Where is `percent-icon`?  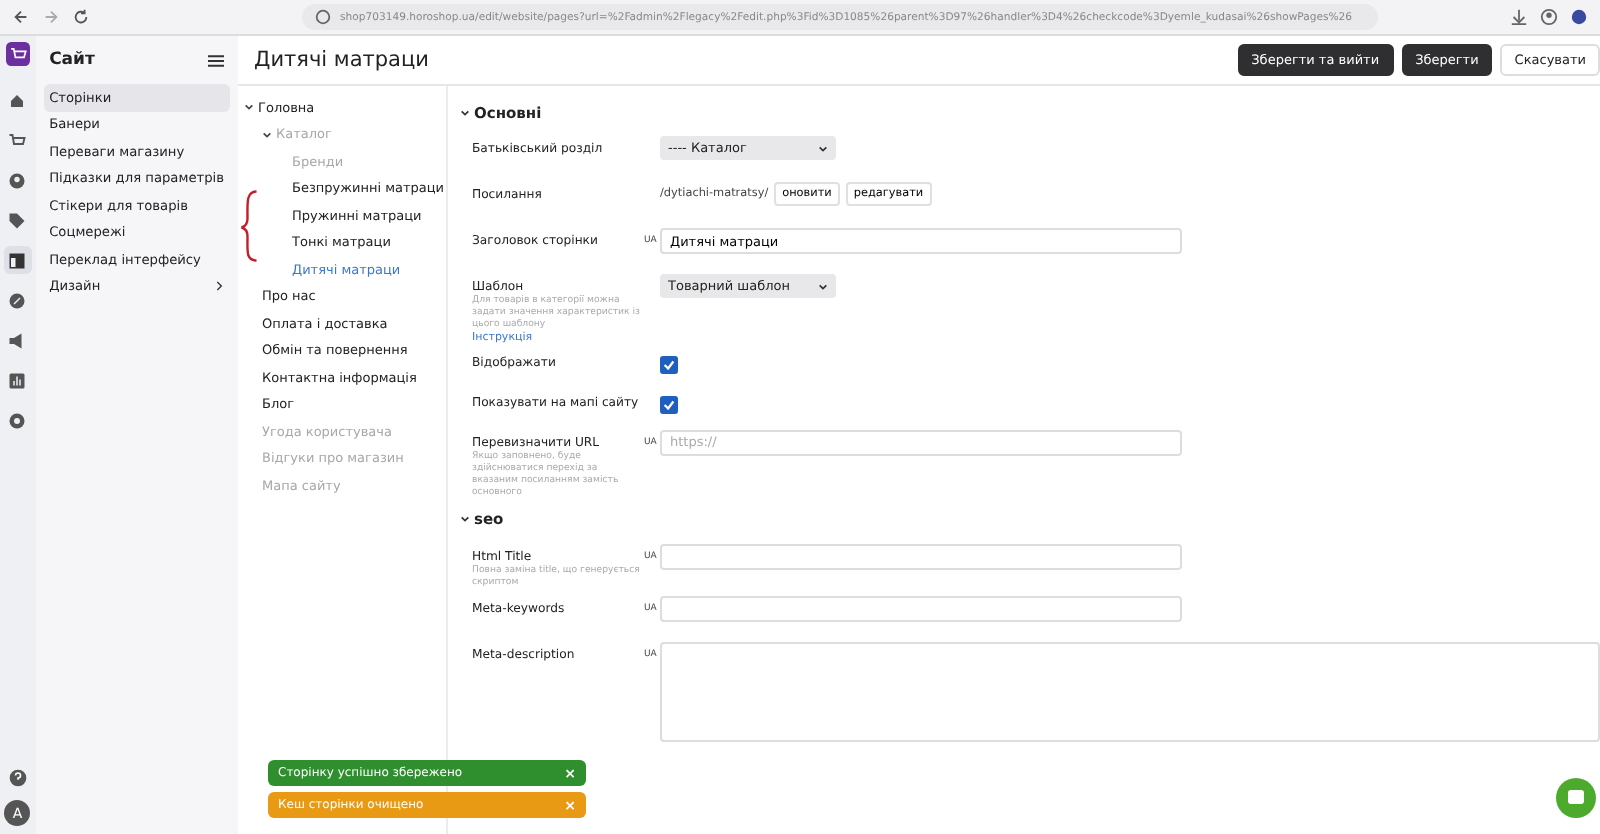
percent-icon is located at coordinates (17, 300).